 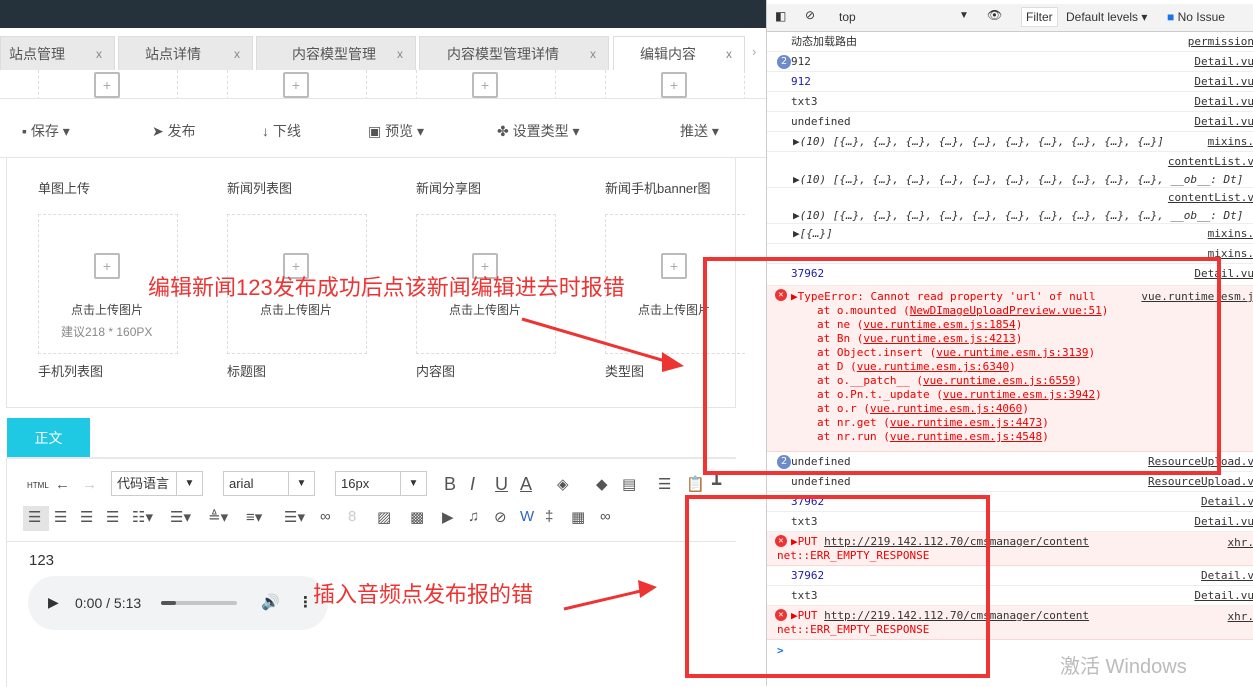 I want to click on tab-edit-content: 编辑内容x, so click(x=679, y=53).